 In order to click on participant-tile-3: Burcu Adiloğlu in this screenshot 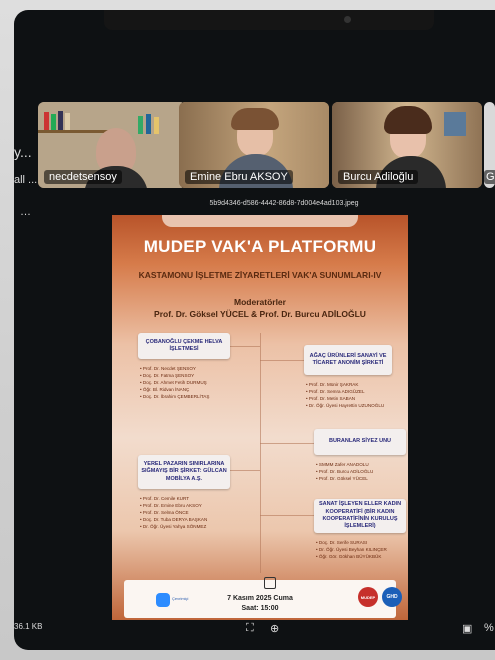, I will do `click(407, 145)`.